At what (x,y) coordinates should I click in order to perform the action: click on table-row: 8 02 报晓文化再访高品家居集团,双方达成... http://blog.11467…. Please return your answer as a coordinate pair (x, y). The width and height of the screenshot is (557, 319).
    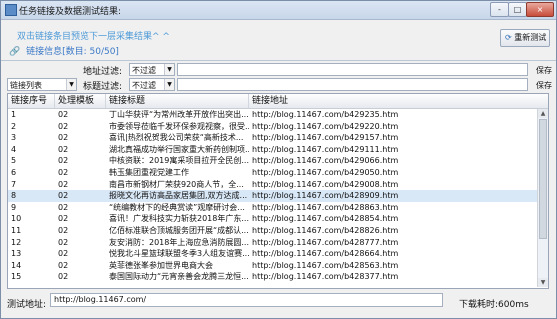
    Looking at the image, I should click on (272, 196).